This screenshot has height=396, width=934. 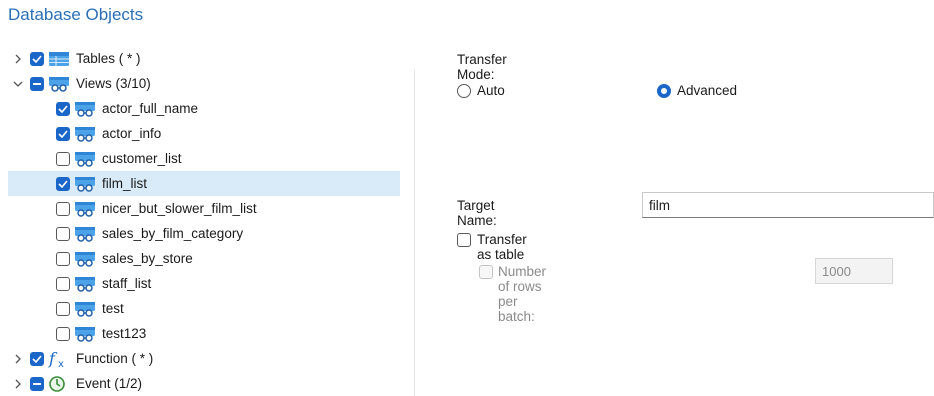 I want to click on view-item: actor_info, so click(x=224, y=133).